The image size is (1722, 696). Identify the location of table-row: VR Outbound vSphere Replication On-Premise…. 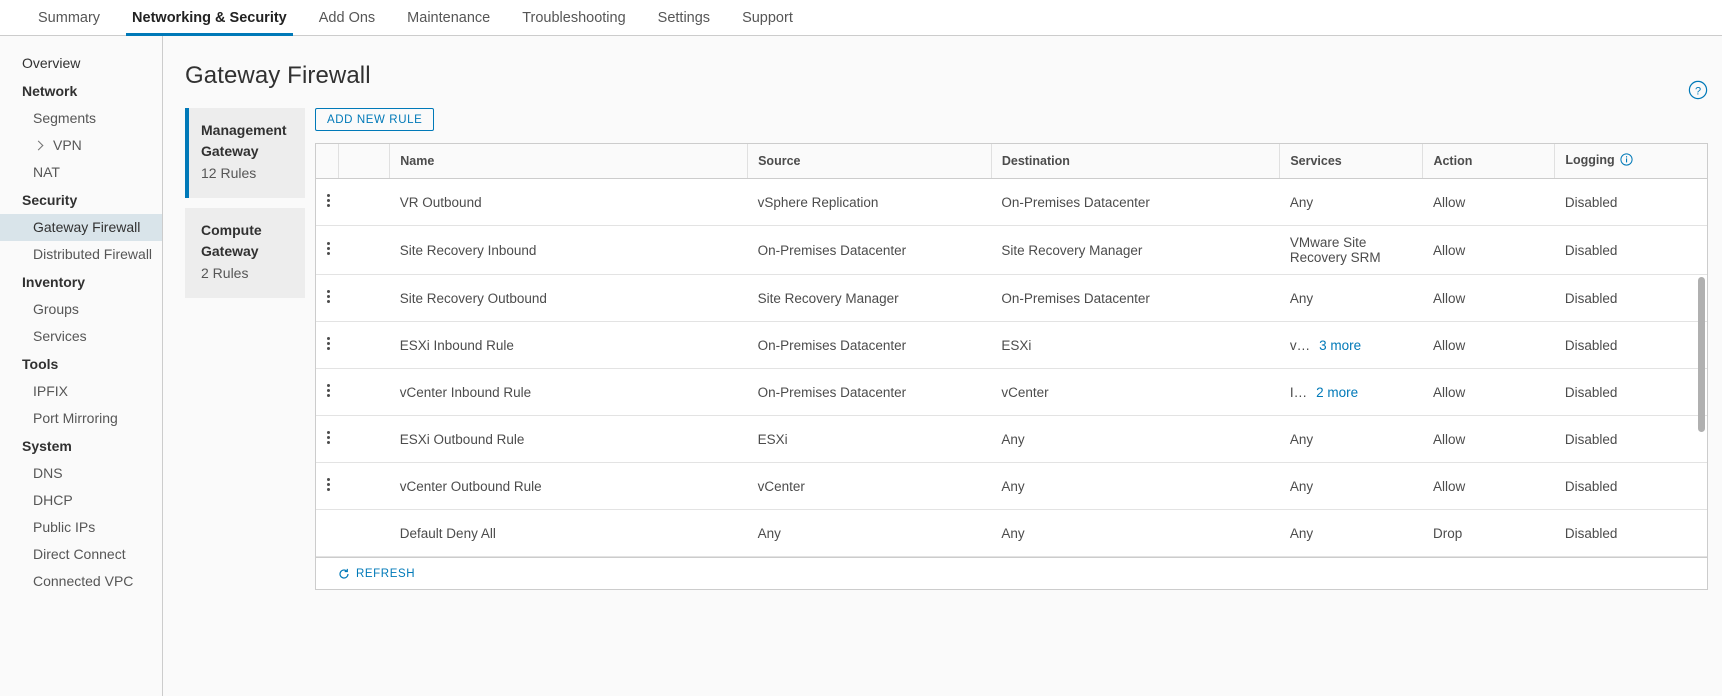
(1011, 202).